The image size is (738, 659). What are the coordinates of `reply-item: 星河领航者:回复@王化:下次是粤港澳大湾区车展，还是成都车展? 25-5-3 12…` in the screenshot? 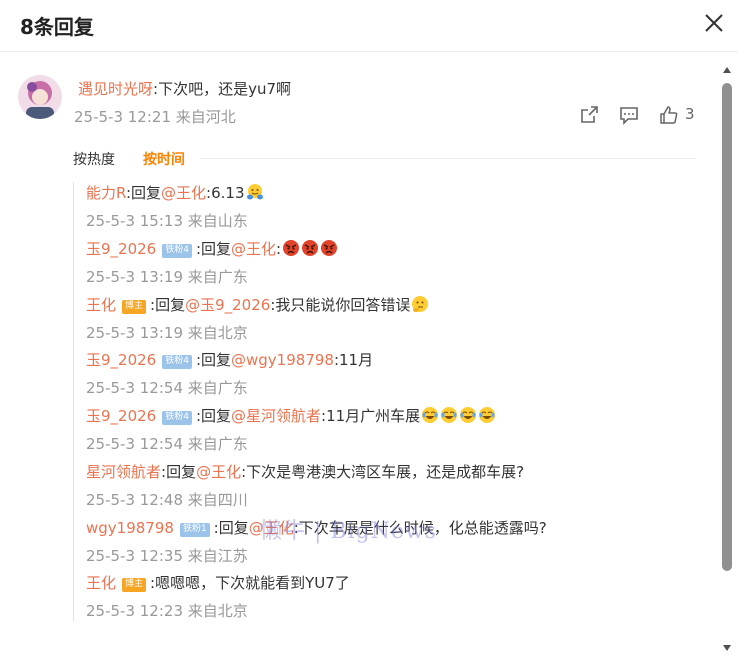 It's located at (391, 486).